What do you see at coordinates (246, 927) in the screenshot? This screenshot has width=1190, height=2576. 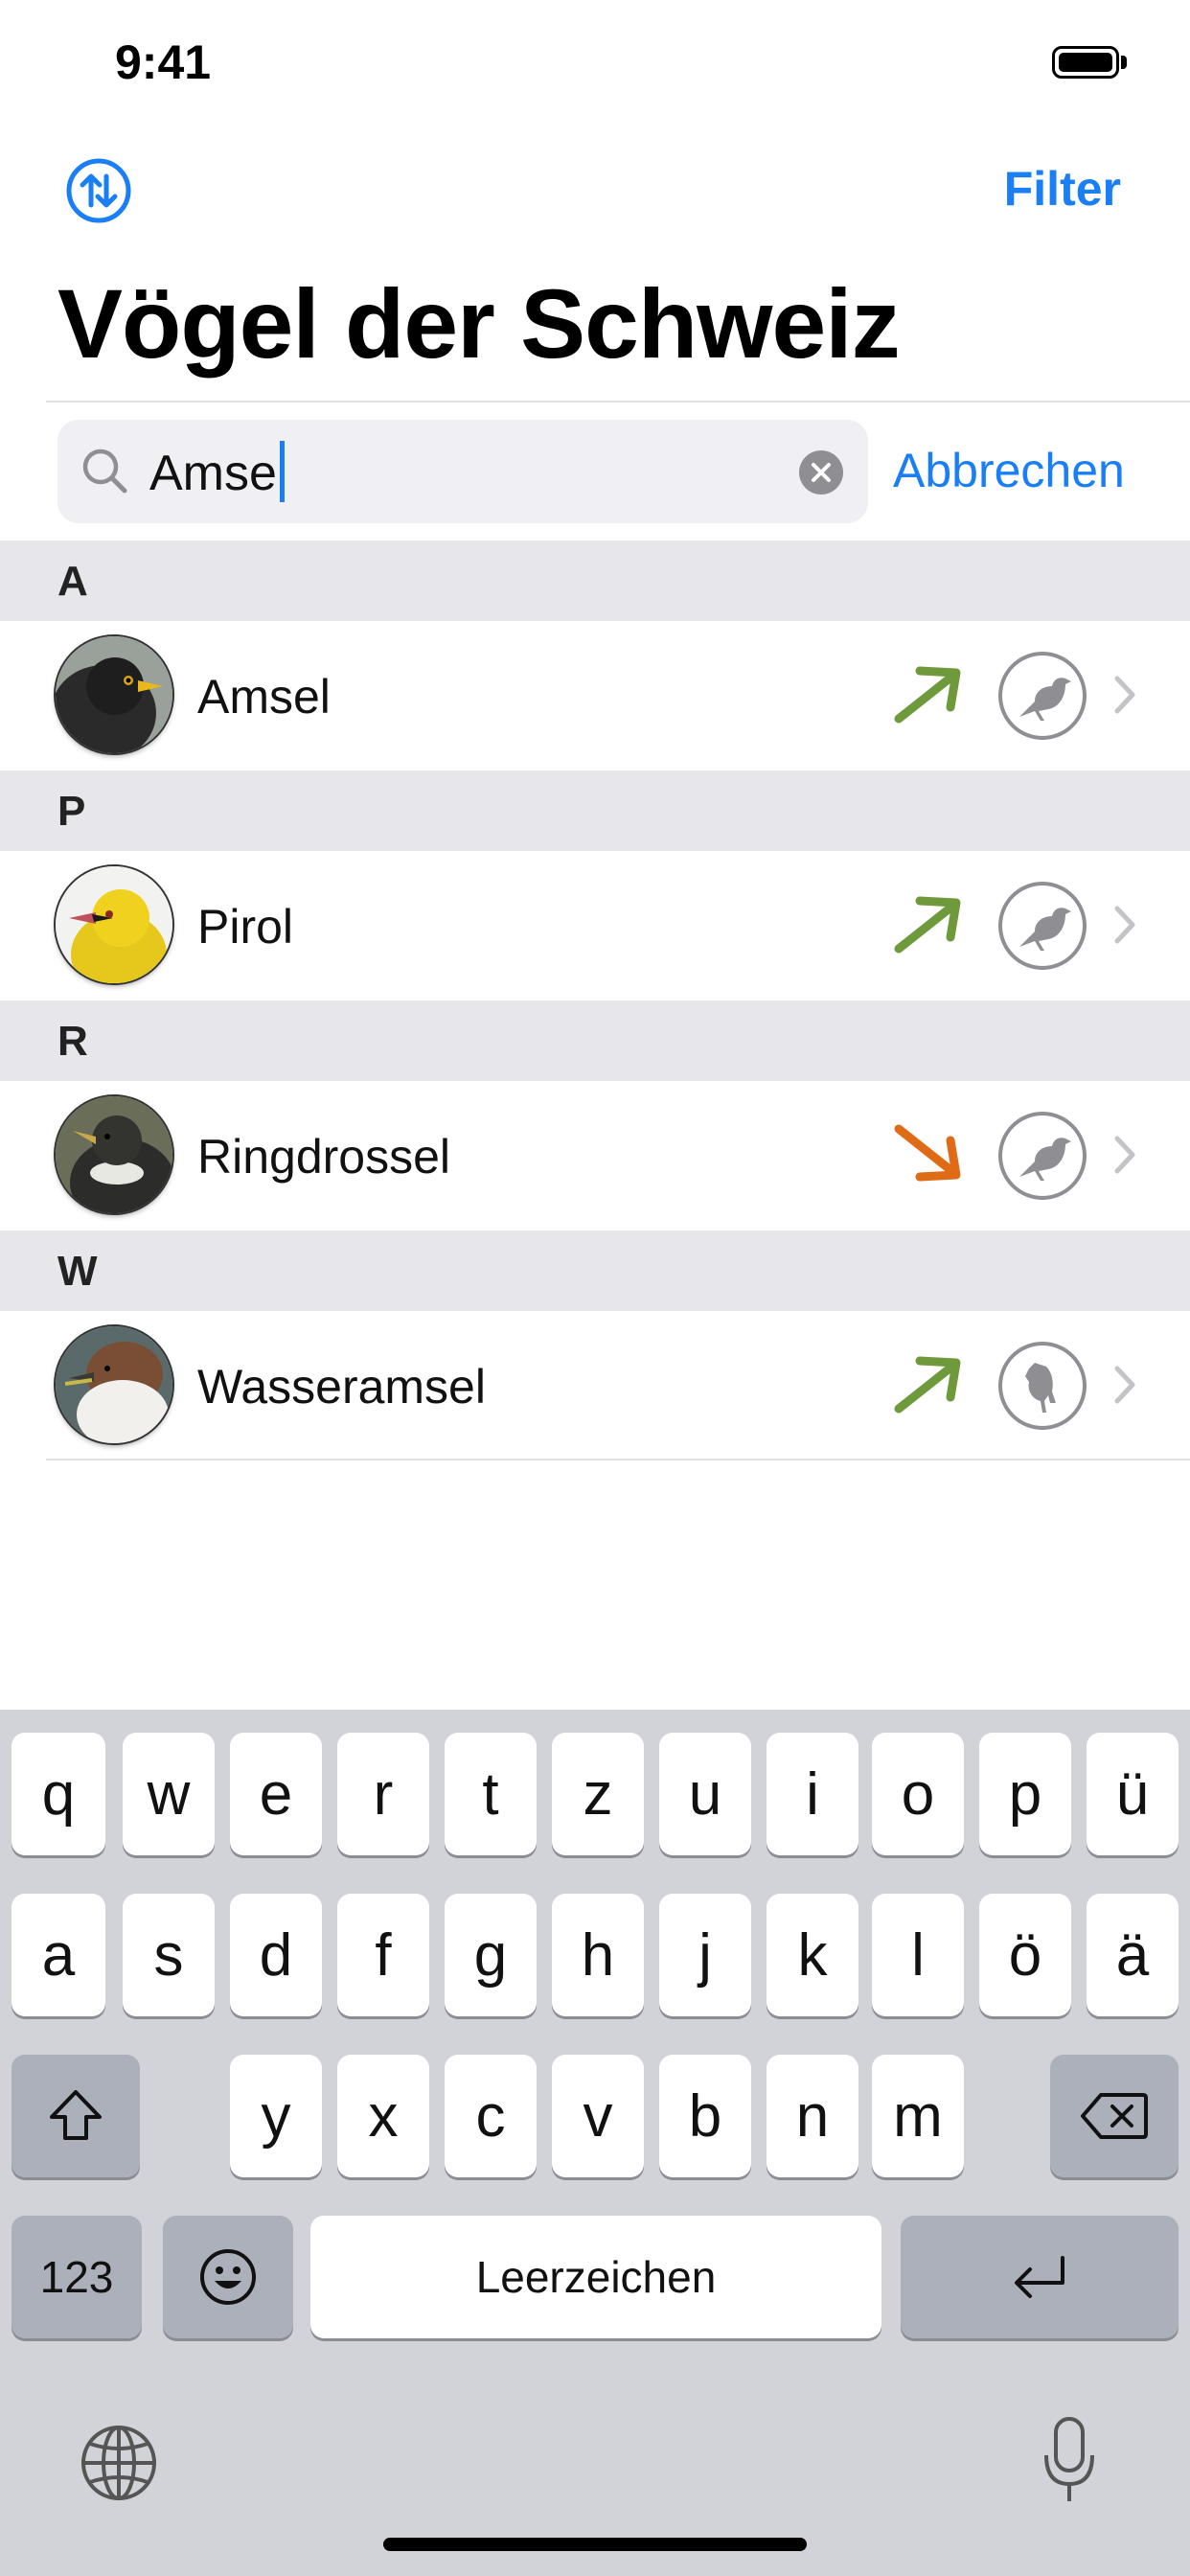 I see `bird-name: Pirol` at bounding box center [246, 927].